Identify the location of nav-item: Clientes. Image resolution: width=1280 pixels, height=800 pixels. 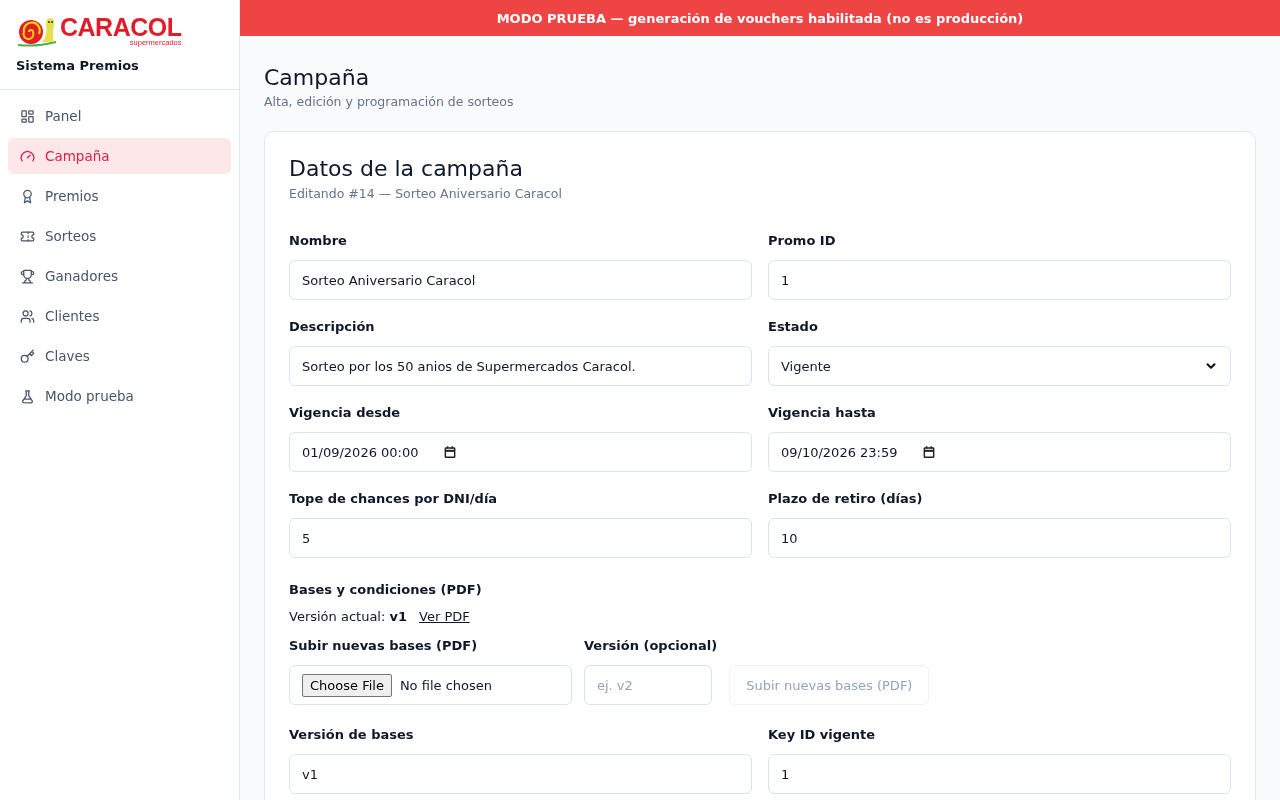
(119, 316).